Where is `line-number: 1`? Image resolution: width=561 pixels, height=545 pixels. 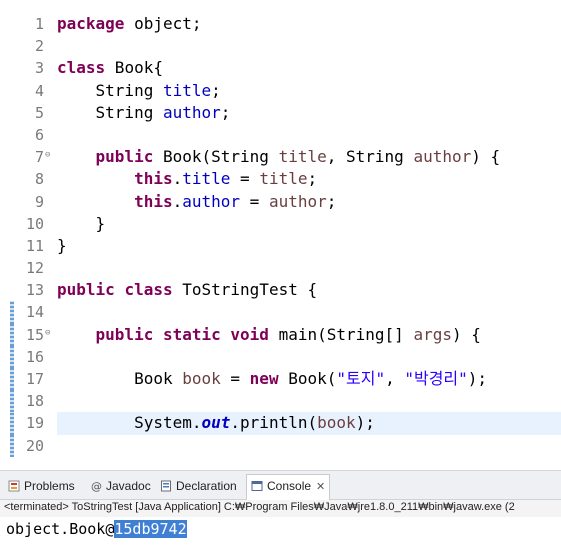 line-number: 1 is located at coordinates (39, 24).